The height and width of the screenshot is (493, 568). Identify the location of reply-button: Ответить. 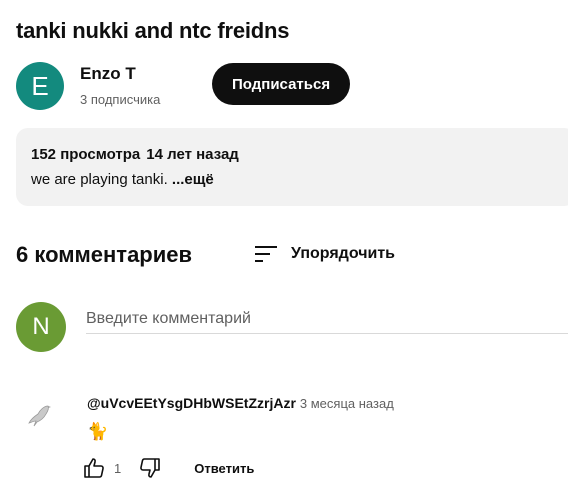
(224, 468).